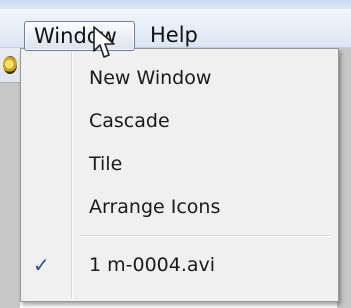  I want to click on menu-item-arrange-icons: Arrange Icons, so click(179, 207).